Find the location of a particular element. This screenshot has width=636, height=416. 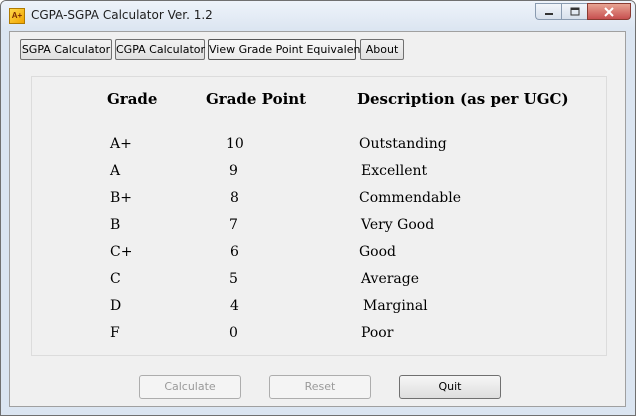

tab-sgpa-calculator: SGPA Calculator is located at coordinates (66, 49).